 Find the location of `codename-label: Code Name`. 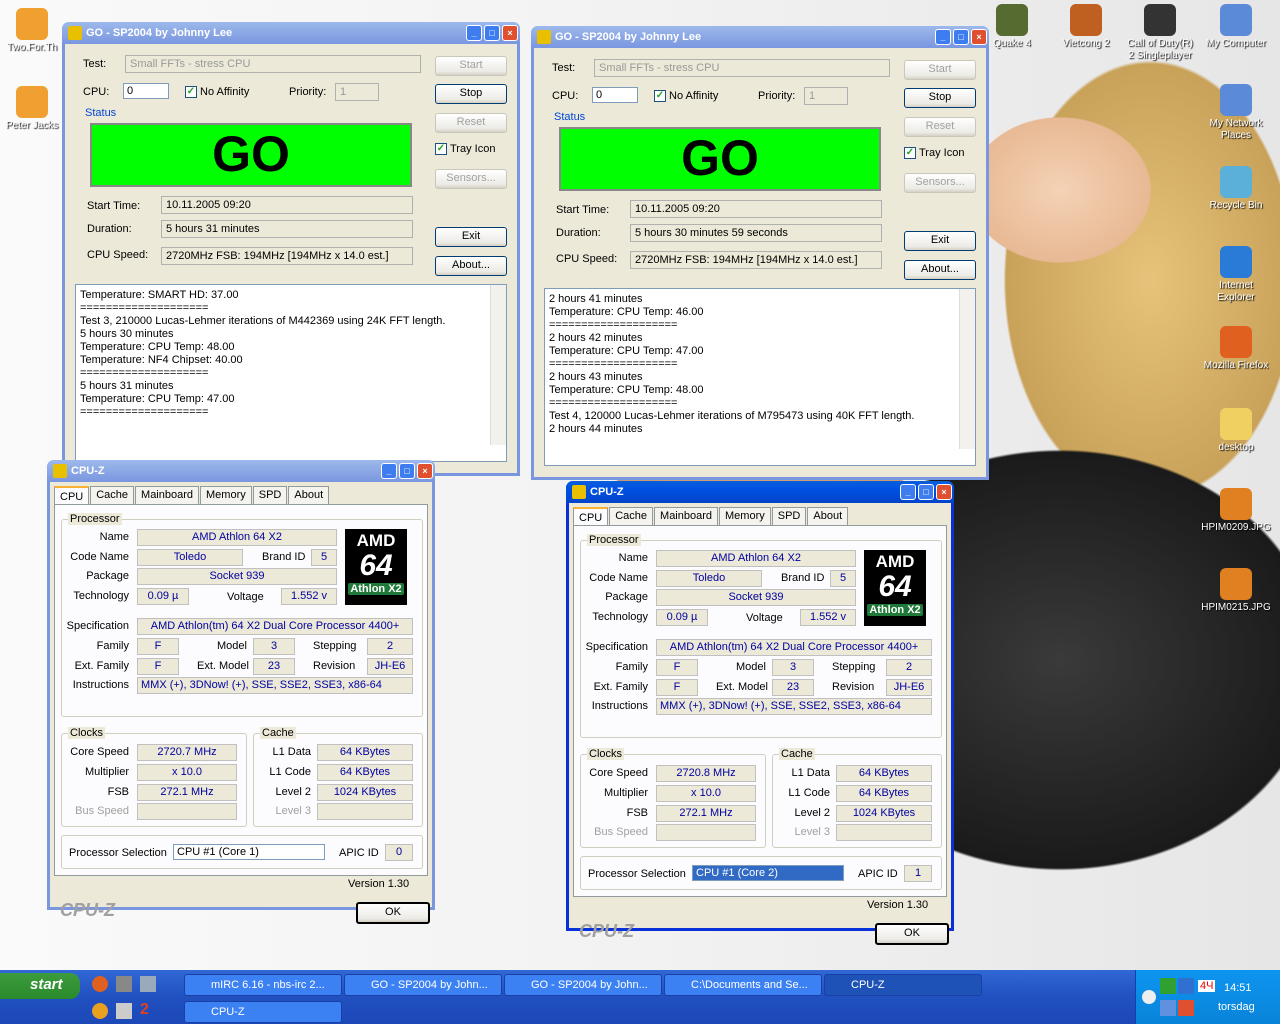

codename-label: Code Name is located at coordinates (618, 578).